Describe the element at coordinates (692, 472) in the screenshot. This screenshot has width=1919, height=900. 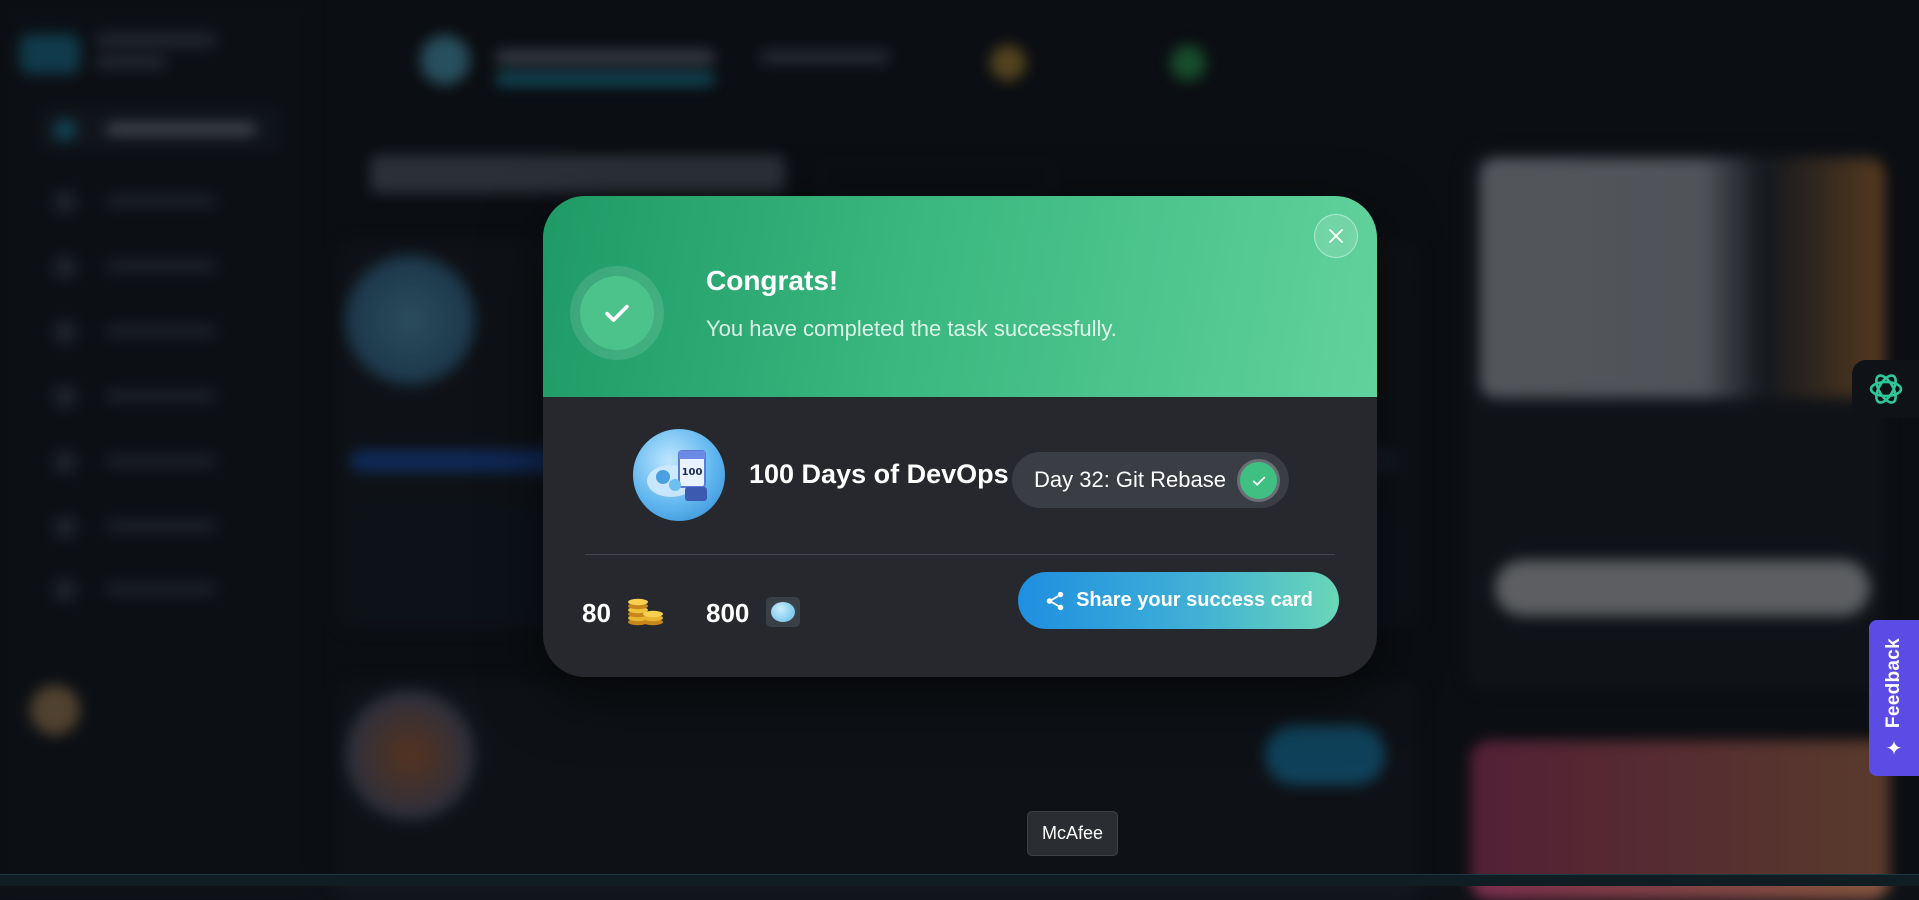
I see `course-icon-text: 100` at that location.